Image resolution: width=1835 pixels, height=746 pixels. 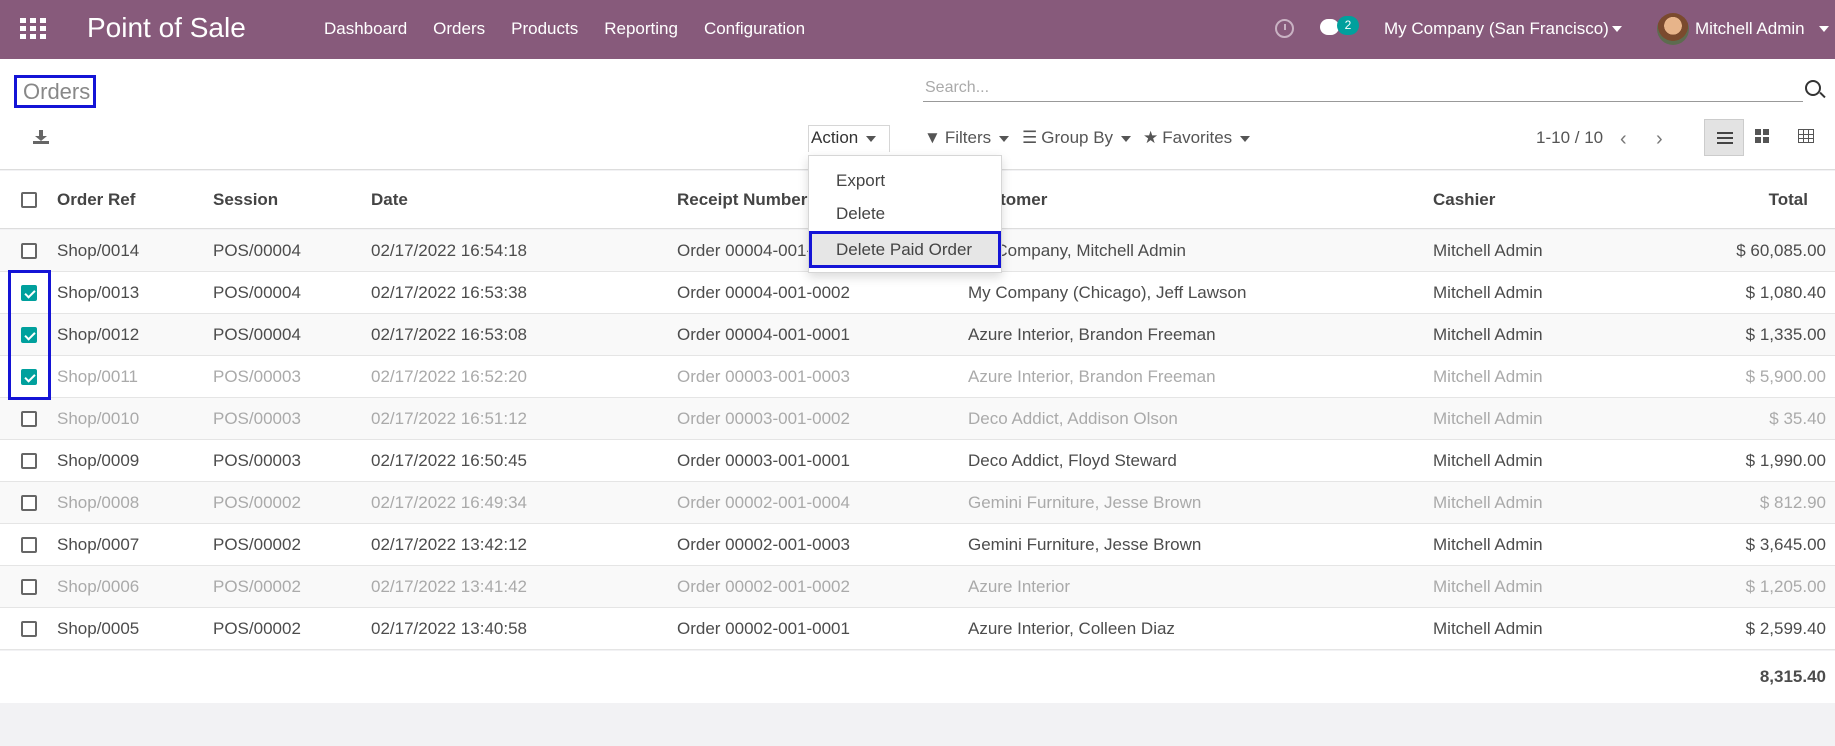 What do you see at coordinates (860, 214) in the screenshot?
I see `menu-item-delete: Delete` at bounding box center [860, 214].